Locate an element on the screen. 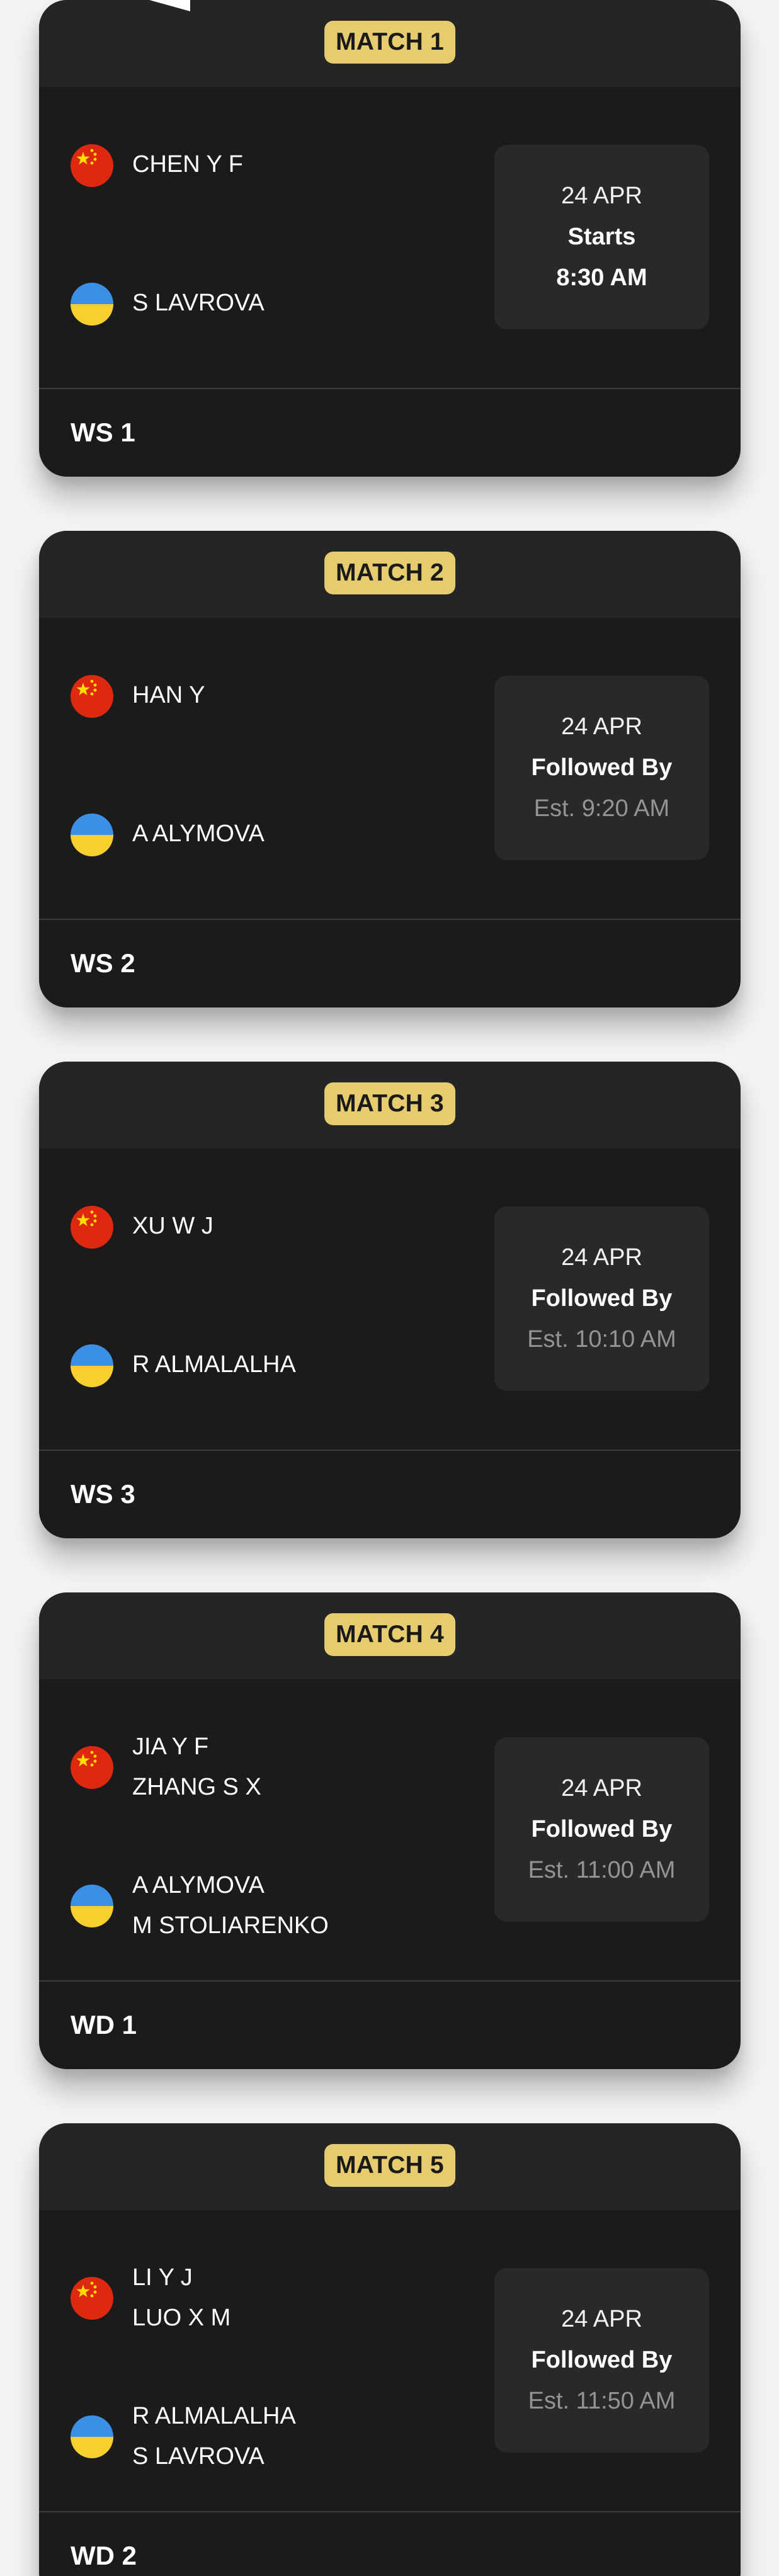 The height and width of the screenshot is (2576, 779). match-number-badge: MATCH 4 is located at coordinates (389, 1634).